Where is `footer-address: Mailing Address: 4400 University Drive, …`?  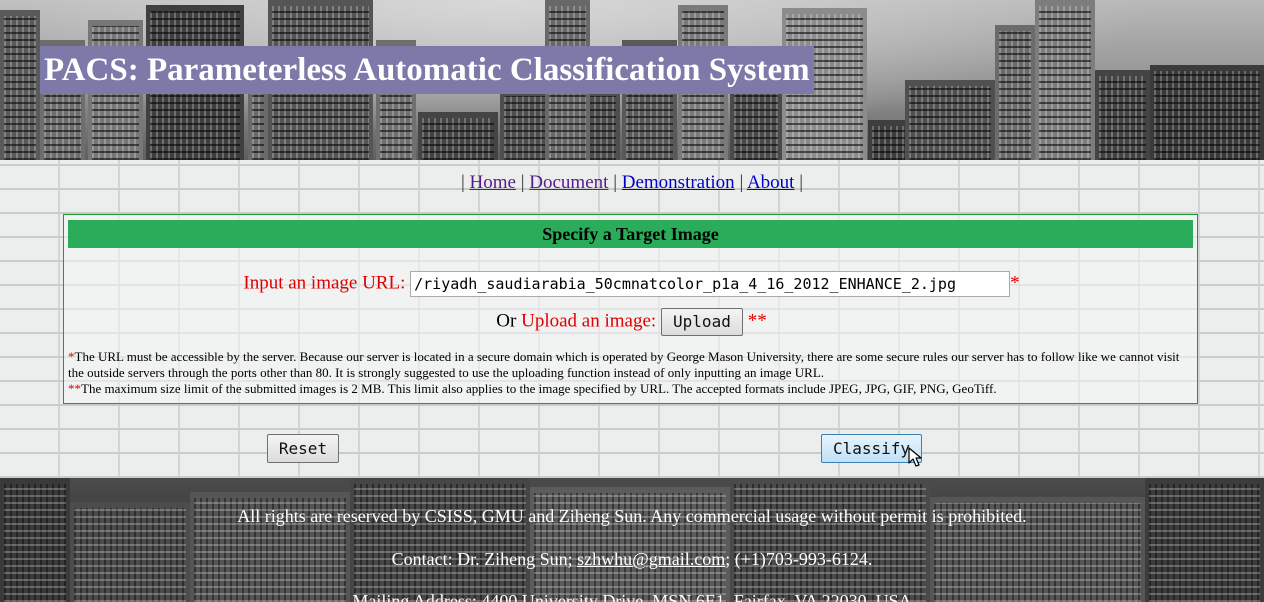
footer-address: Mailing Address: 4400 University Drive, … is located at coordinates (632, 596).